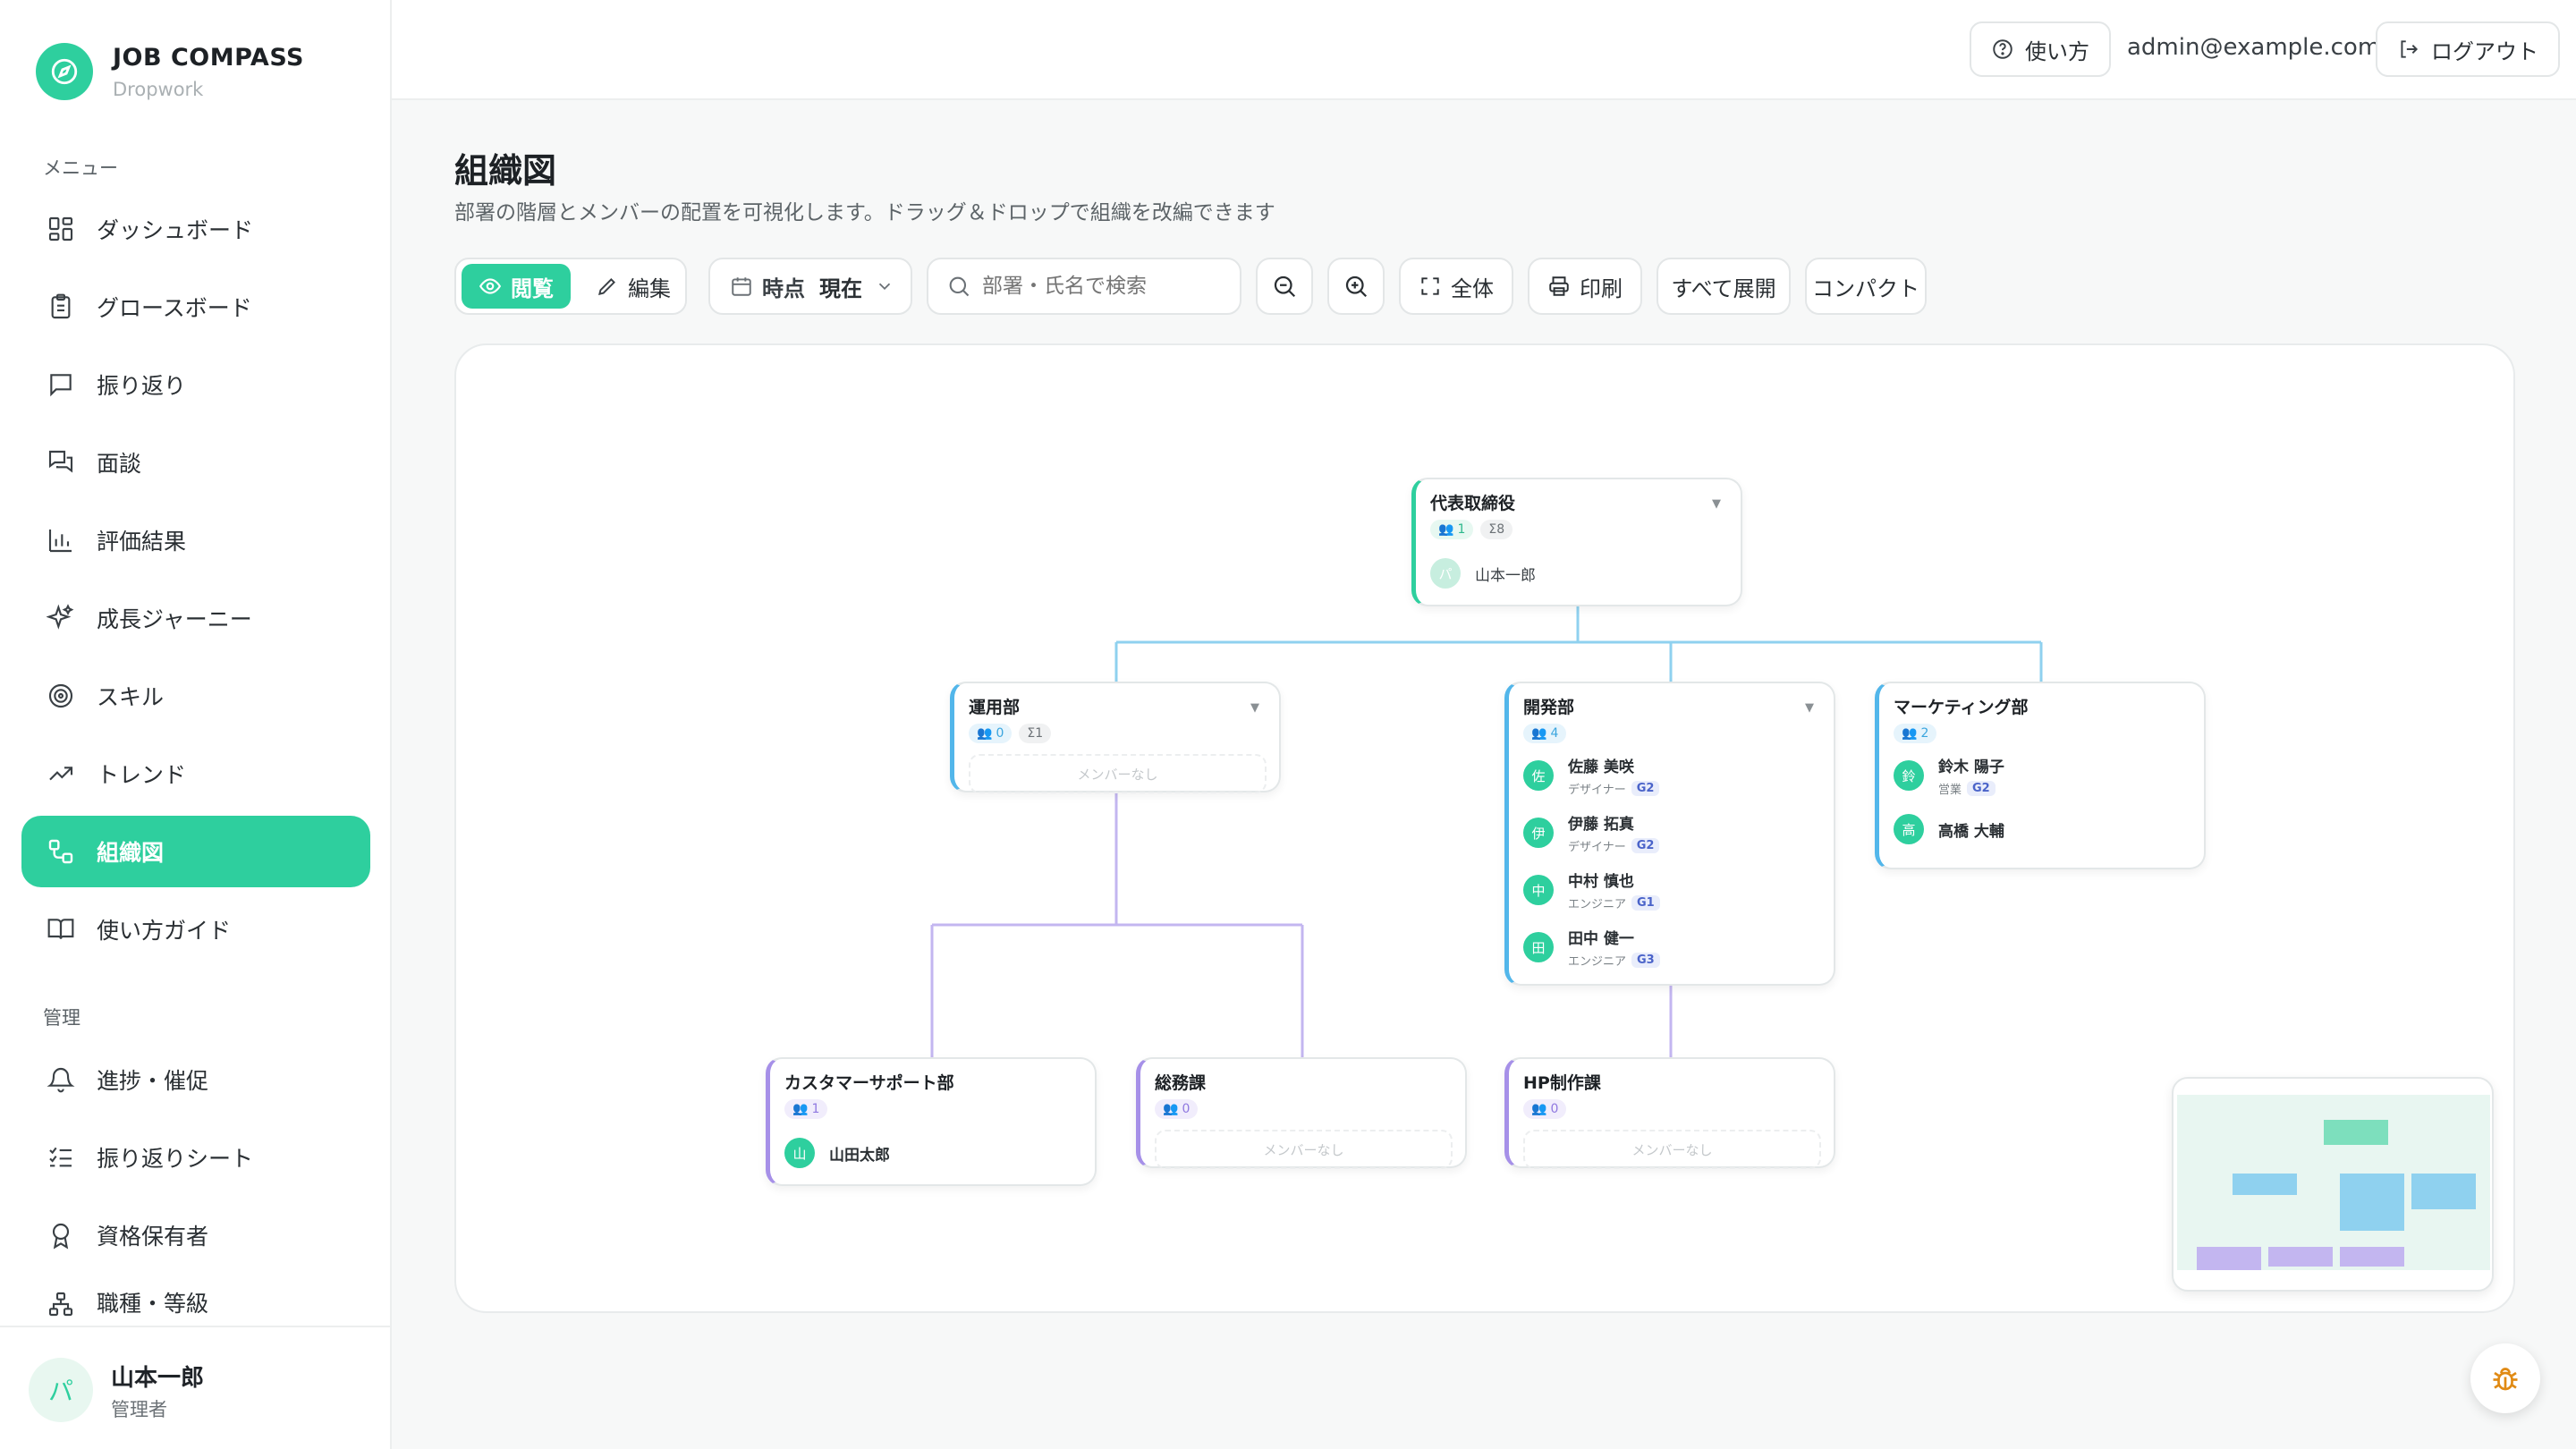 The width and height of the screenshot is (2576, 1449). What do you see at coordinates (175, 230) in the screenshot?
I see `sidebar-item-label: ダッシュボード` at bounding box center [175, 230].